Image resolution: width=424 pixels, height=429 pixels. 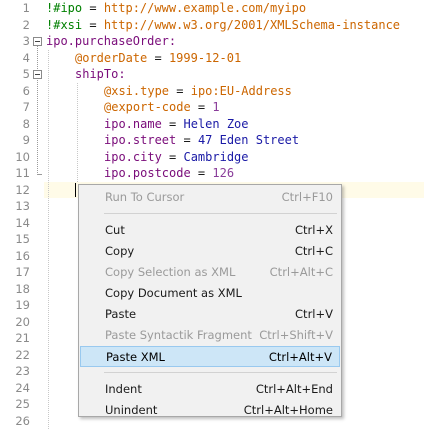 I want to click on menu-item-label: Copy Document as XML, so click(x=173, y=293).